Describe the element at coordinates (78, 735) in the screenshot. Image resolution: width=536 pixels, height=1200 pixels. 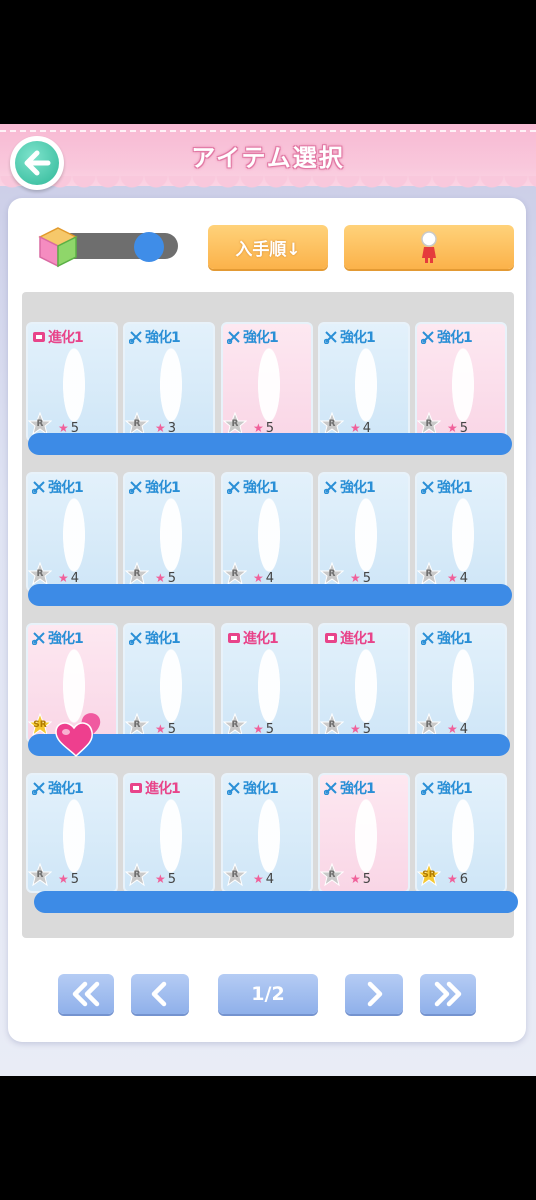
I see `heart-icon` at that location.